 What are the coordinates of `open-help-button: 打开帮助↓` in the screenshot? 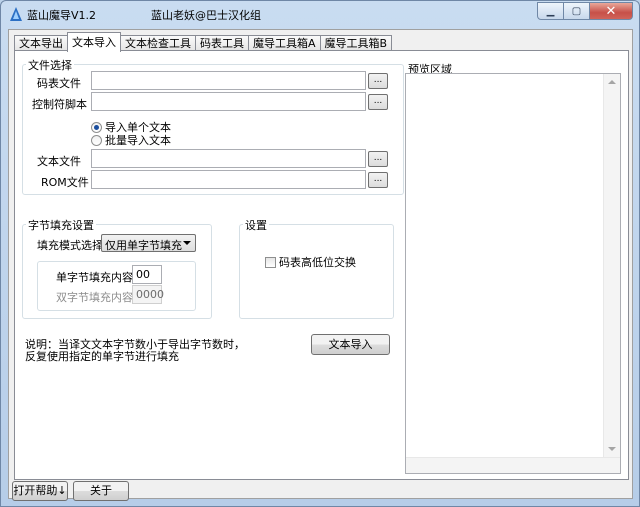 It's located at (40, 491).